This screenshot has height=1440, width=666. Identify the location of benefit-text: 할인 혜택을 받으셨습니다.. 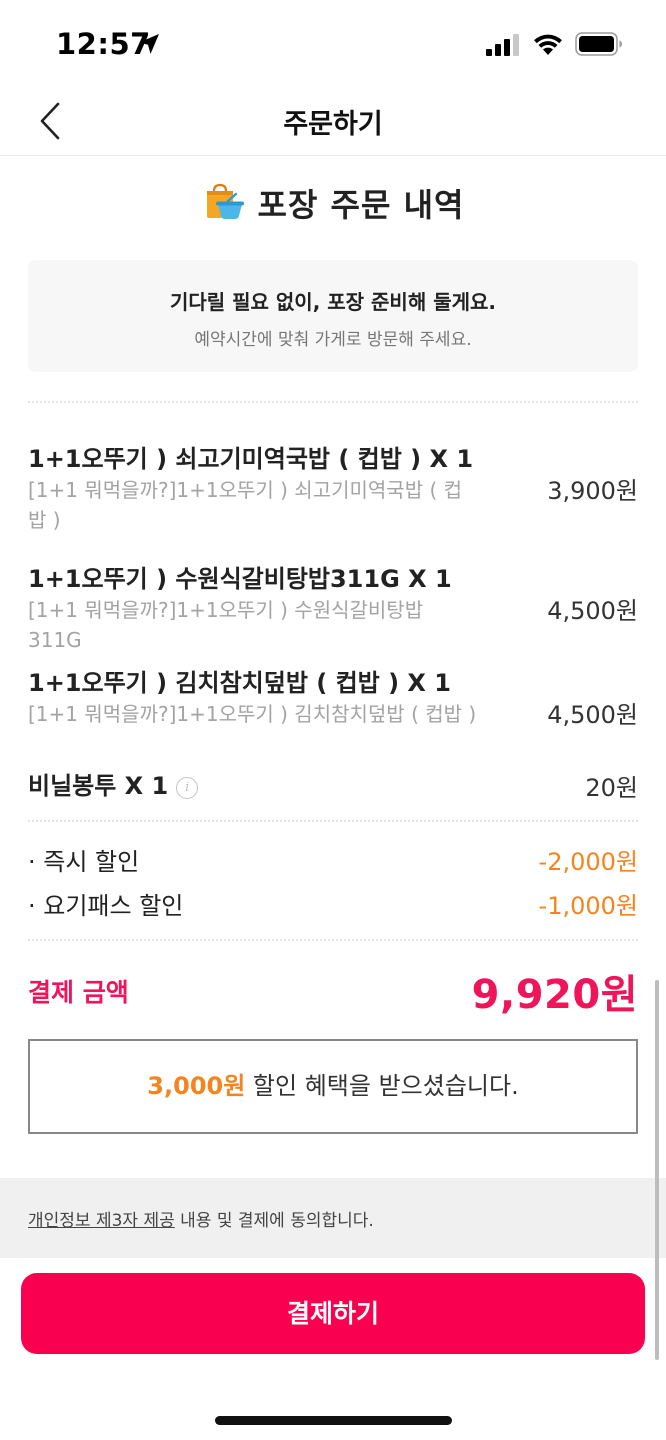
(382, 1086).